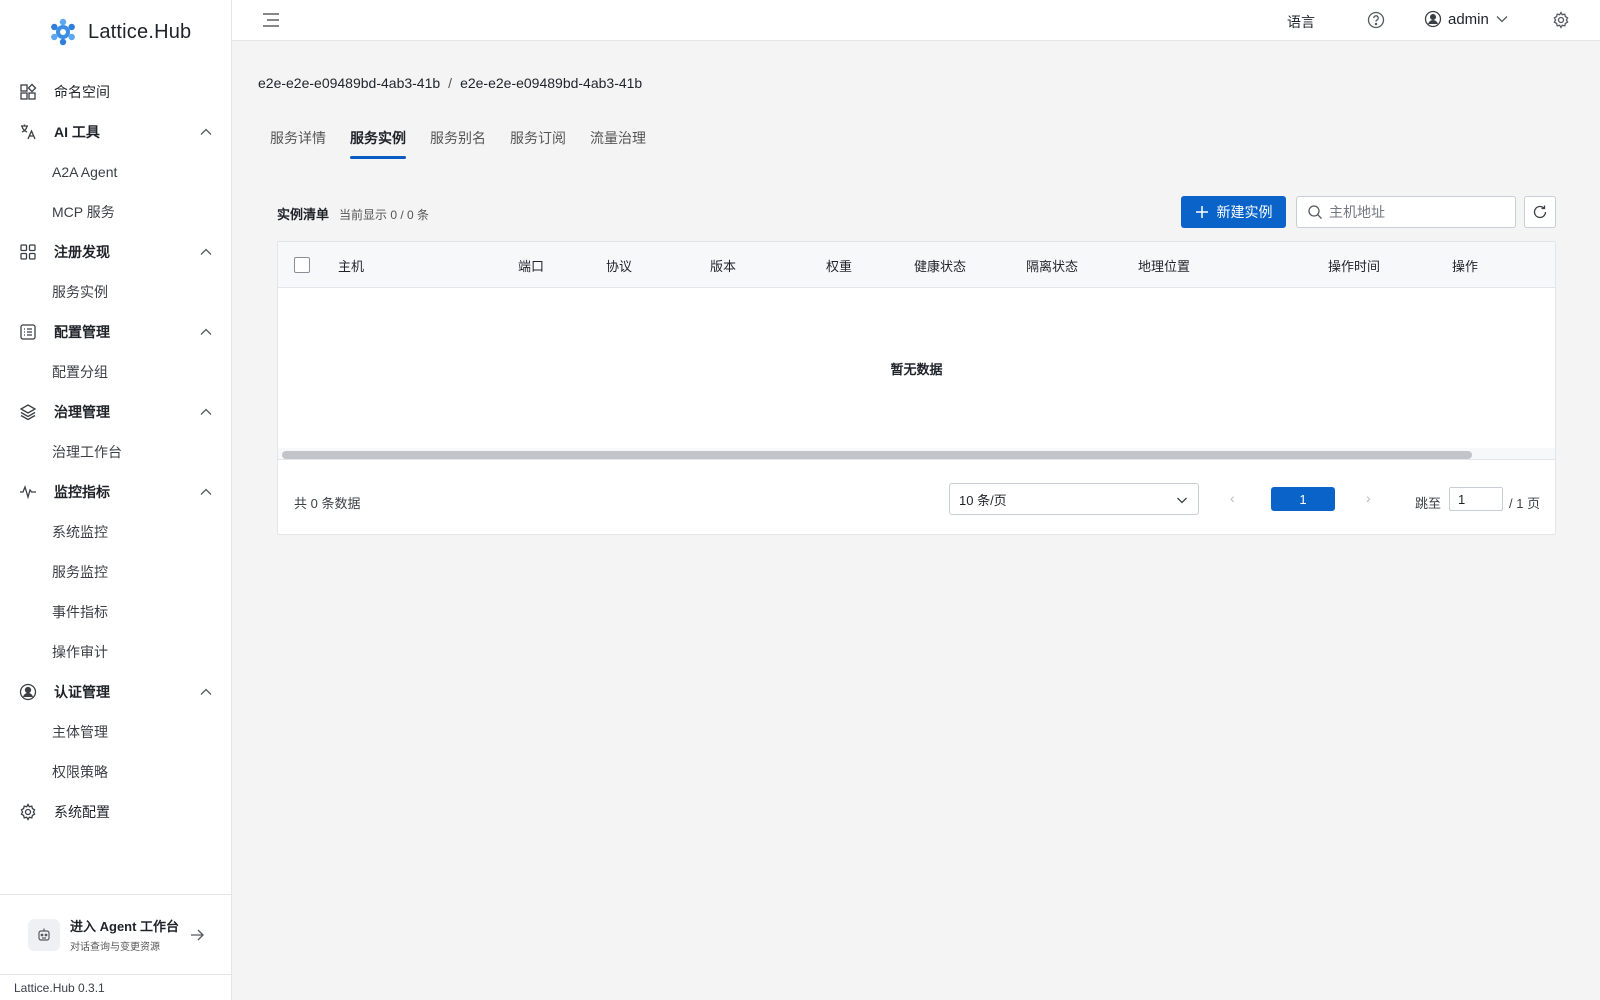 This screenshot has height=1000, width=1600. What do you see at coordinates (115, 332) in the screenshot?
I see `sidebar-group-config: 配置管理` at bounding box center [115, 332].